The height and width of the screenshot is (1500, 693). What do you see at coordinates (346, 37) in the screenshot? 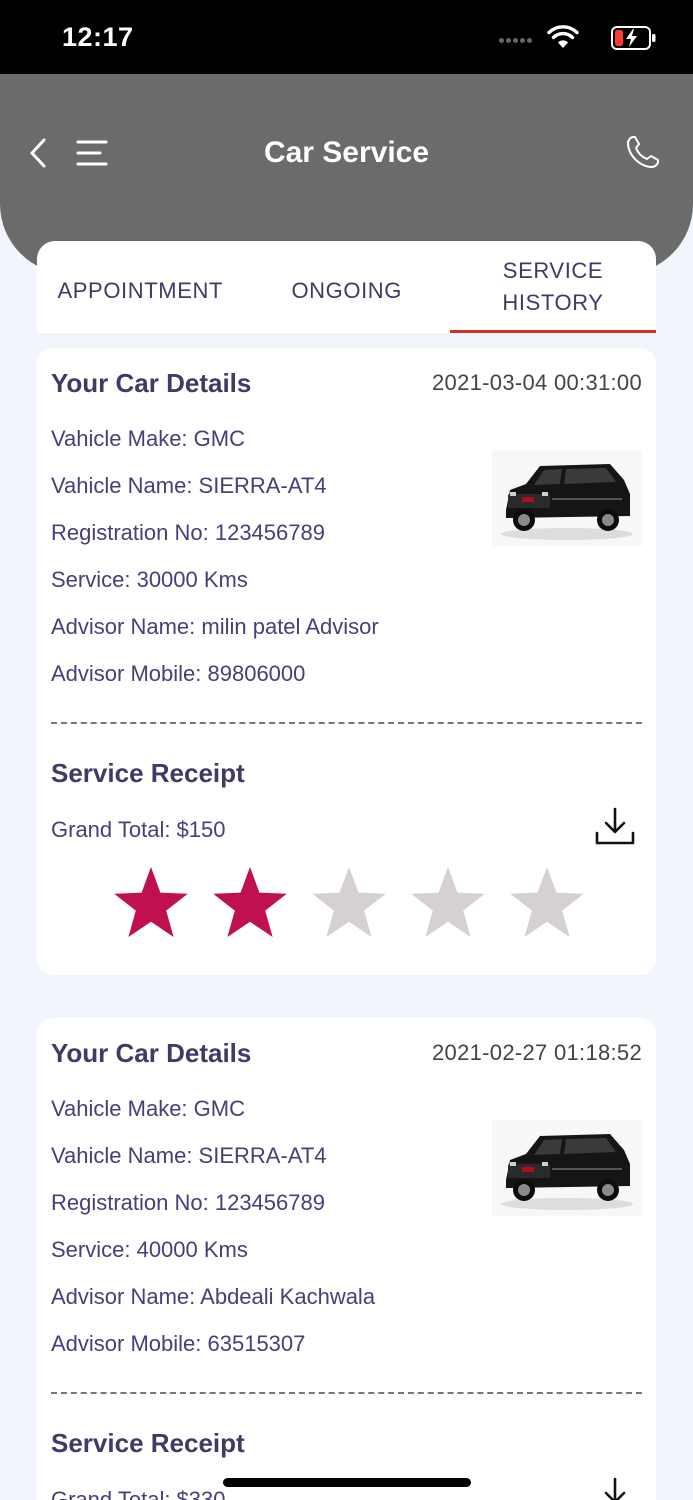
I see `status-bar: 12:17` at bounding box center [346, 37].